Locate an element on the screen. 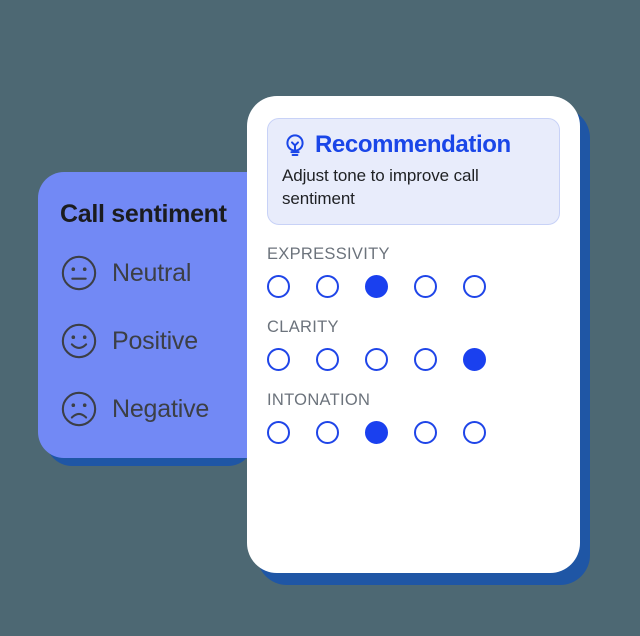  sentiment-item-label: Neutral is located at coordinates (152, 272).